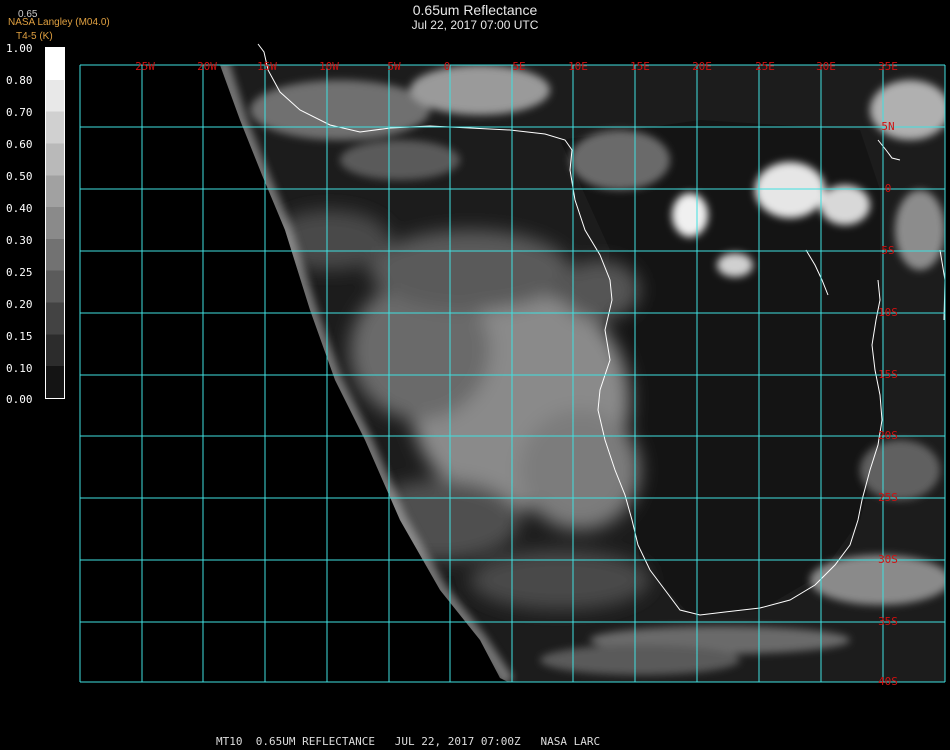  What do you see at coordinates (888, 681) in the screenshot?
I see `latitude-label: 40S` at bounding box center [888, 681].